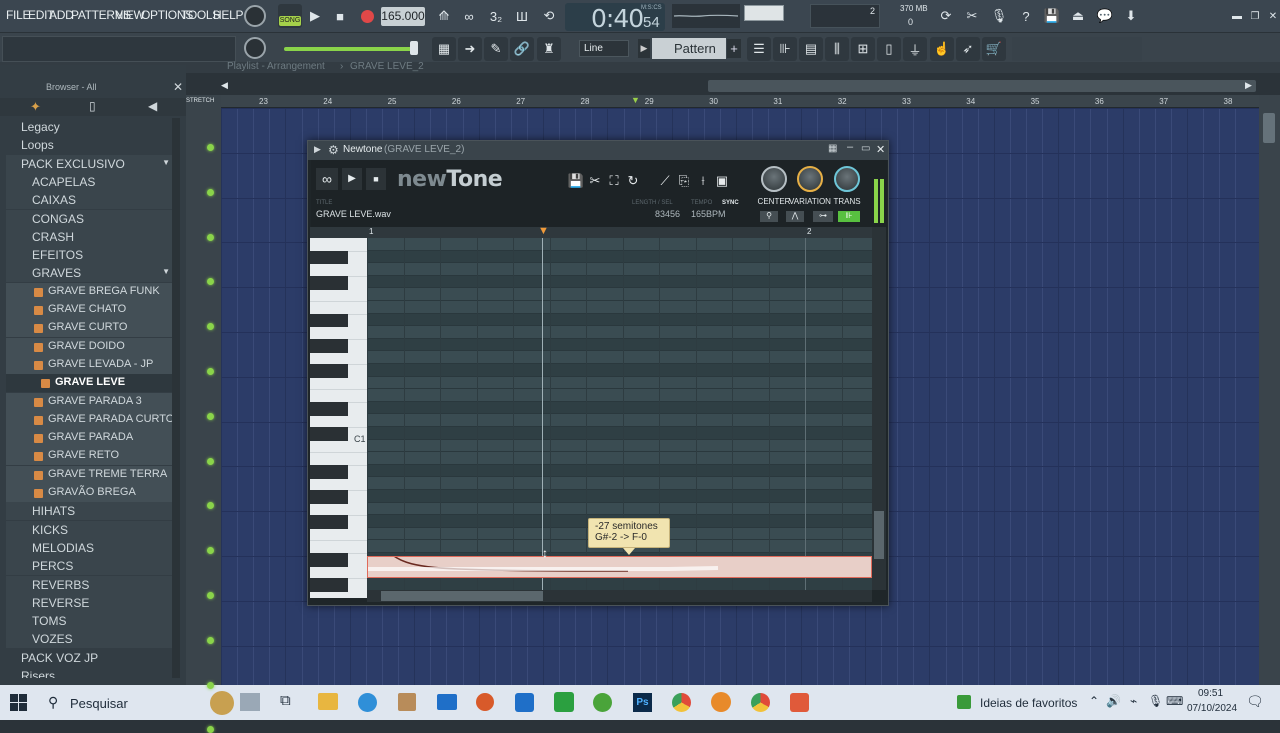 The image size is (1280, 733). What do you see at coordinates (376, 179) in the screenshot?
I see `plugin-stop-button: ■` at bounding box center [376, 179].